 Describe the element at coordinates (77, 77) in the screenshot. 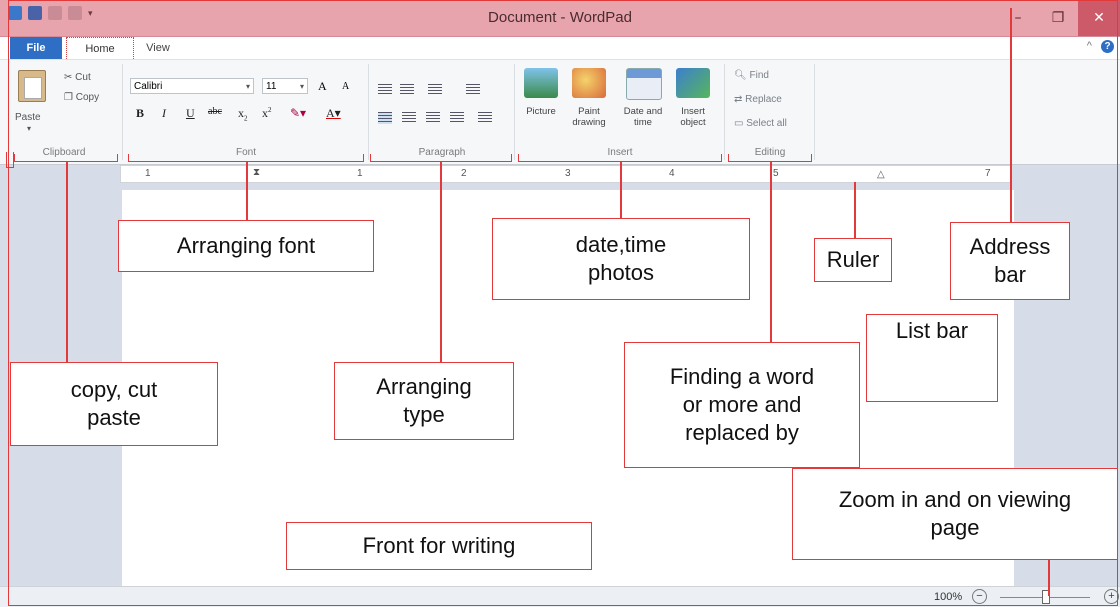

I see `cut-button: ✂ Cut` at that location.